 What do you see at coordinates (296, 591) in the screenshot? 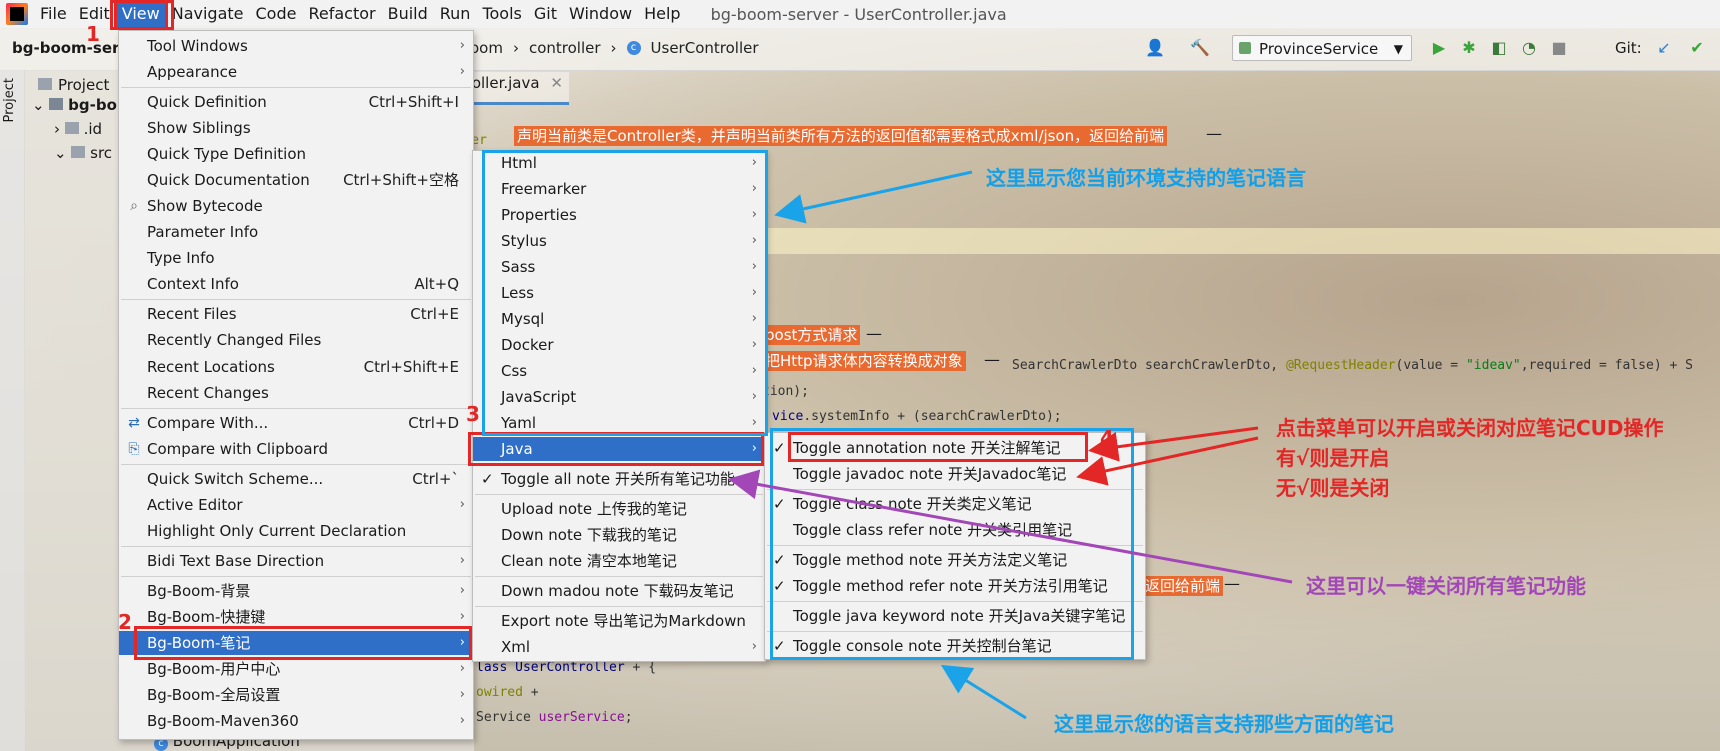
I see `menu-item-bg-boom-background: Bg-Boom-背景 ›` at bounding box center [296, 591].